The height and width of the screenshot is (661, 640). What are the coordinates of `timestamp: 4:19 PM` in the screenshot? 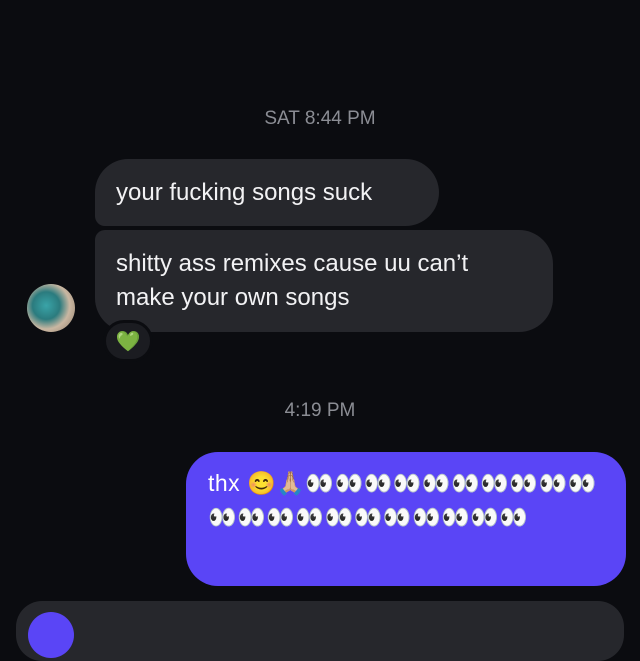 It's located at (320, 410).